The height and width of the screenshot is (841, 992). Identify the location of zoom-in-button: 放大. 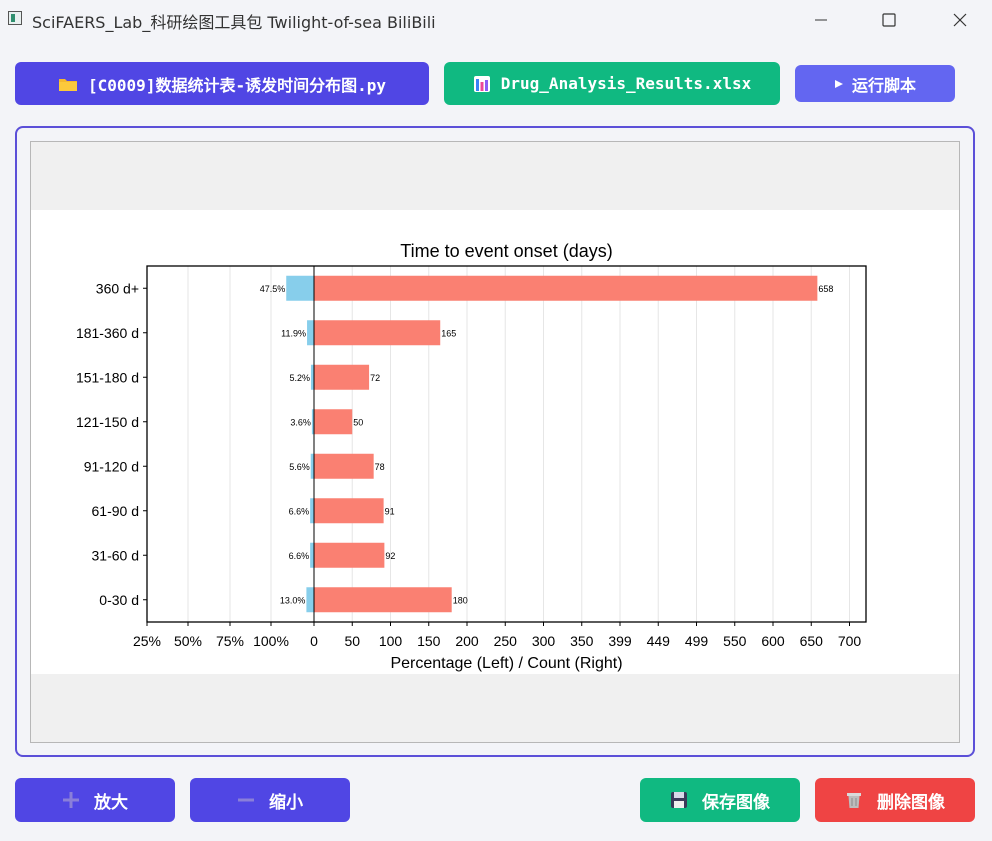
(95, 800).